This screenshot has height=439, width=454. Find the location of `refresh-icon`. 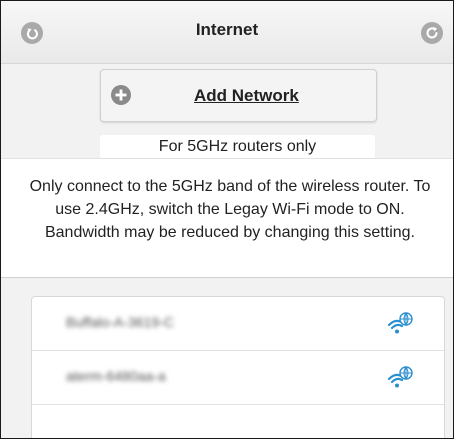

refresh-icon is located at coordinates (432, 33).